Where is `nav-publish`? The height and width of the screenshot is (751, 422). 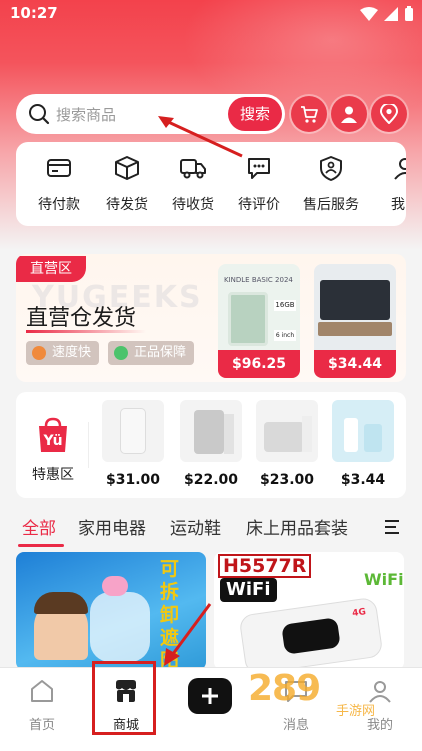
nav-publish is located at coordinates (210, 700).